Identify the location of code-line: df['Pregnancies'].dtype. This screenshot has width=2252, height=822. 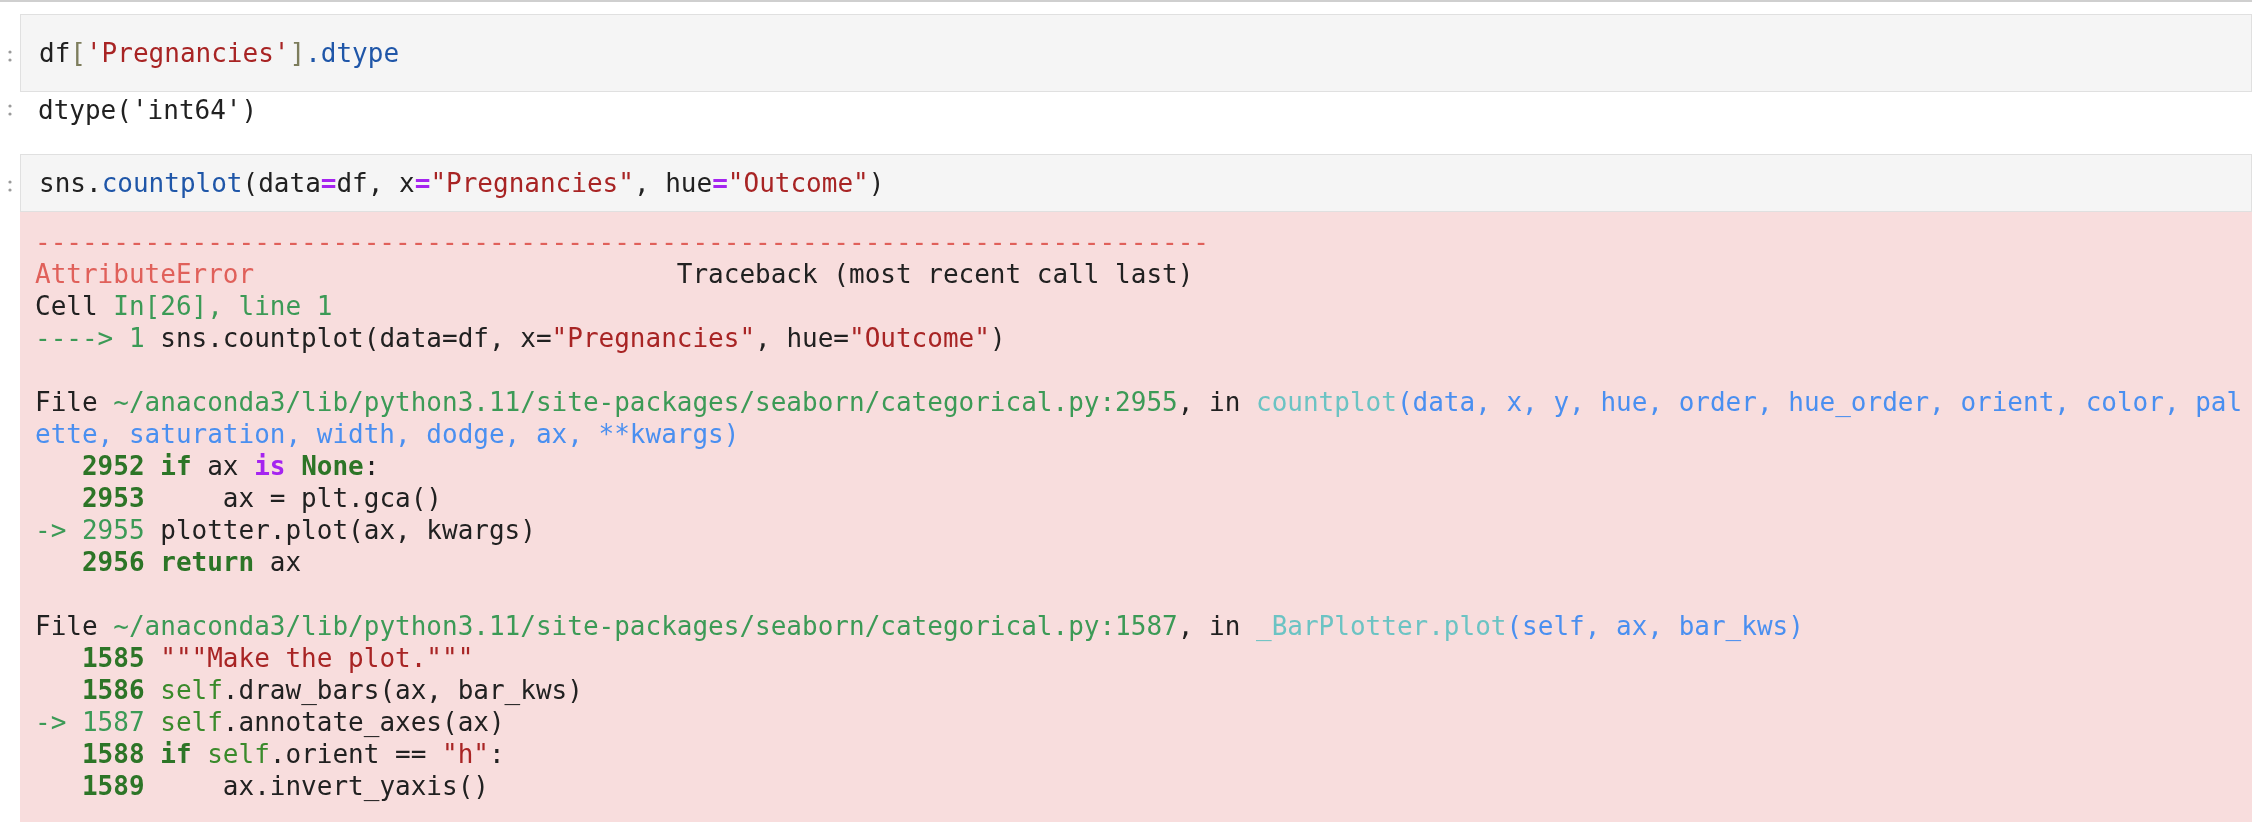
(220, 53).